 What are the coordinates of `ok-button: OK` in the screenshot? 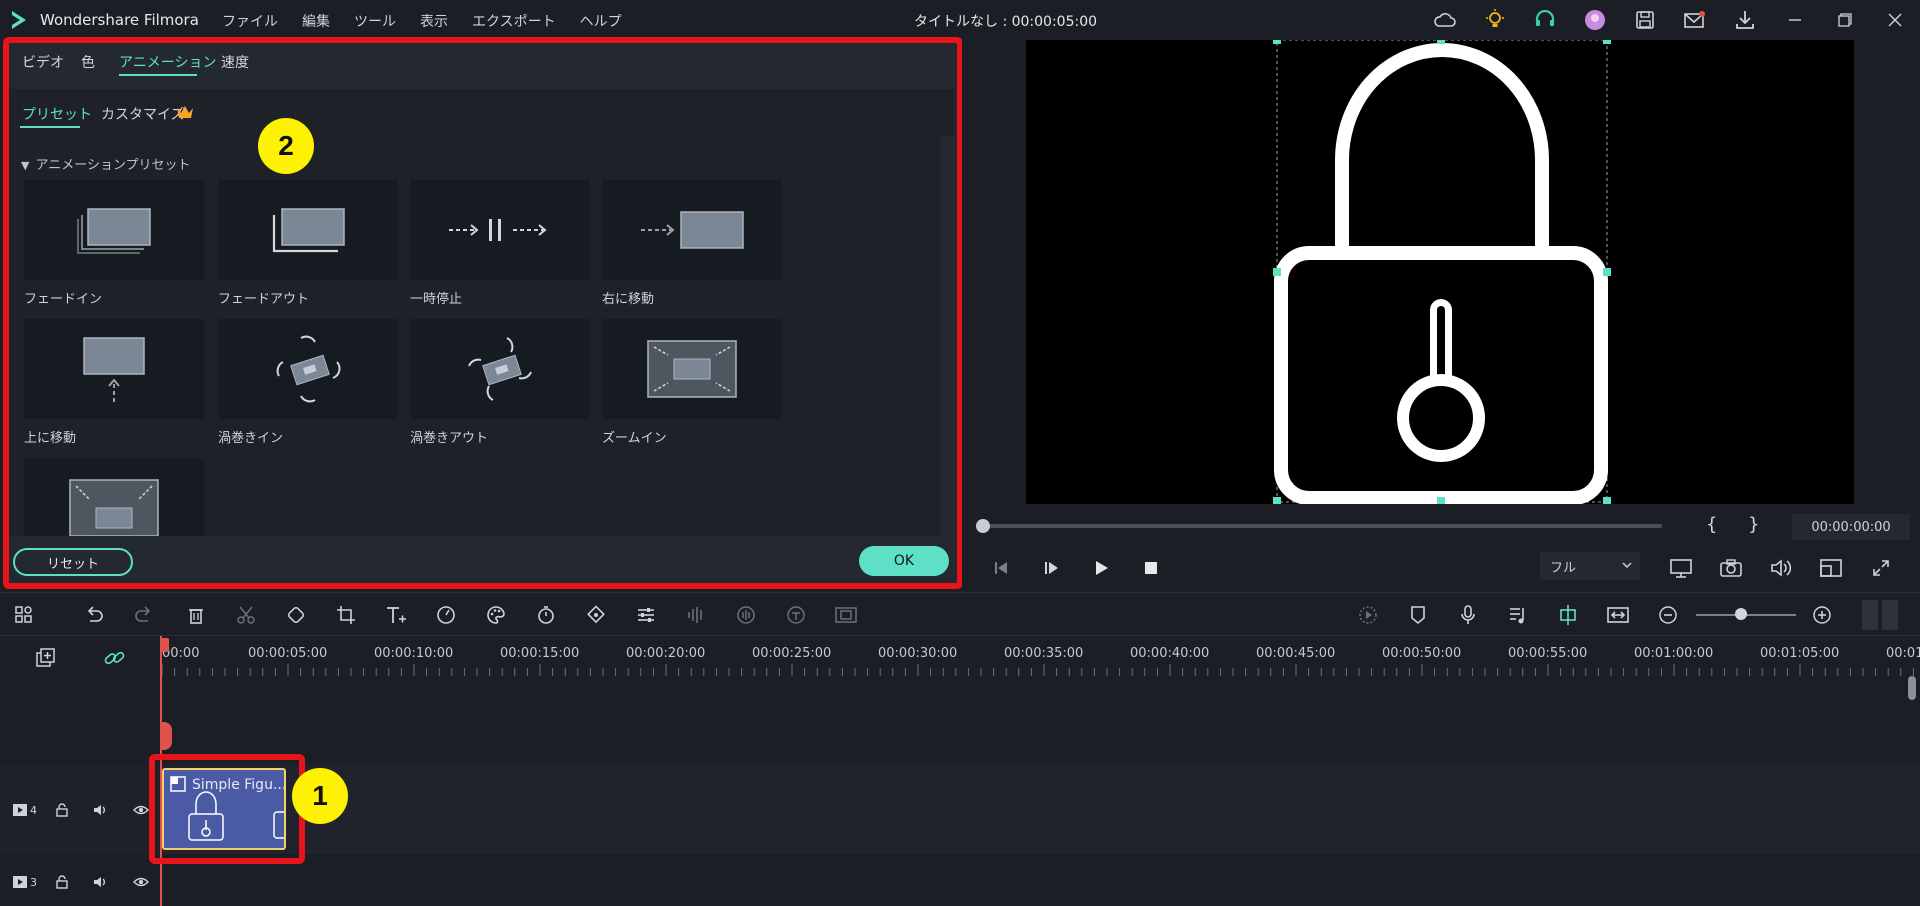 It's located at (904, 561).